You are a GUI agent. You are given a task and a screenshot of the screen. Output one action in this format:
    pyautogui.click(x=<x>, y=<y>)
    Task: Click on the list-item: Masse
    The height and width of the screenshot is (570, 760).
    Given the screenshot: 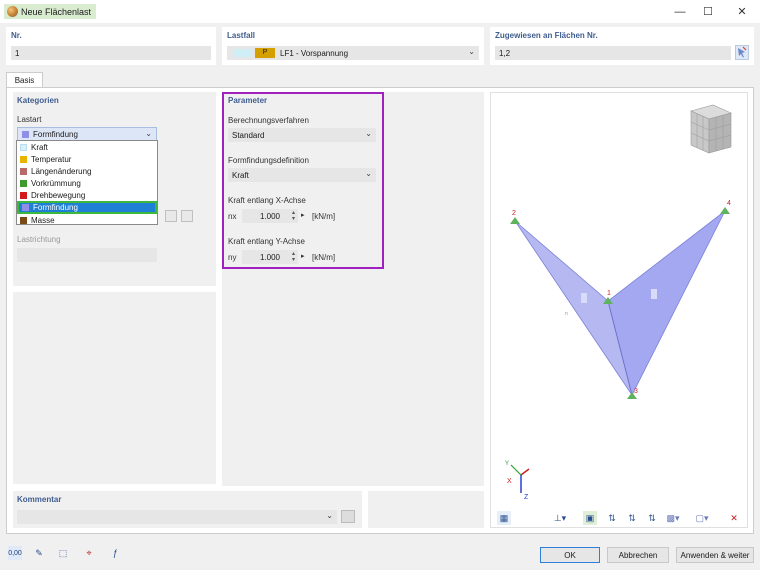 What is the action you would take?
    pyautogui.click(x=87, y=220)
    